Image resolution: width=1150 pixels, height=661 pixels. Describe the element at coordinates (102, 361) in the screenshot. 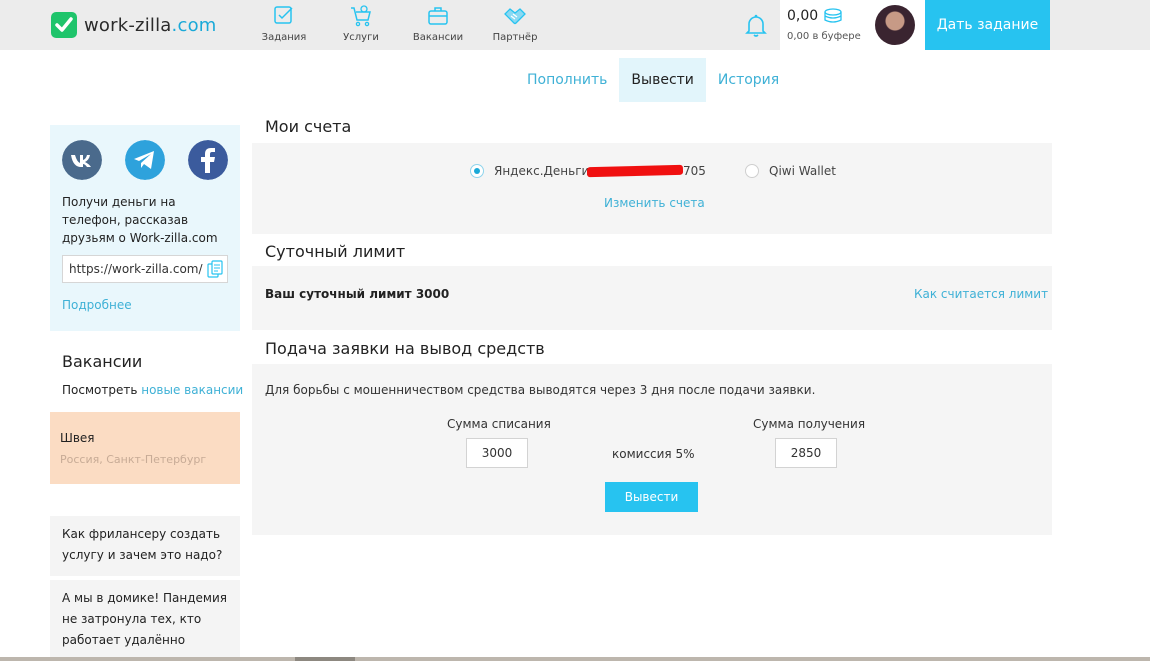

I see `vacancies-heading: Вакансии` at that location.